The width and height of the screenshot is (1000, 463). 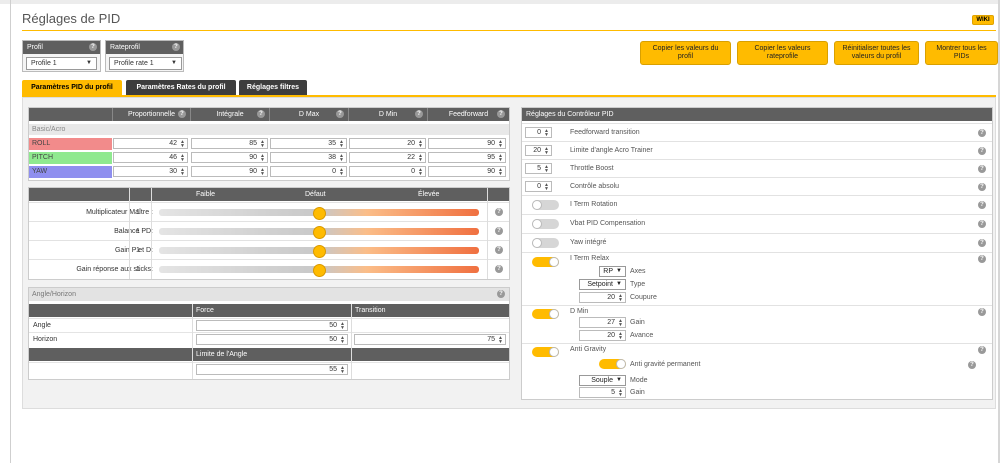 What do you see at coordinates (602, 380) in the screenshot?
I see `anti-gravity-mode-select: Souple ▼` at bounding box center [602, 380].